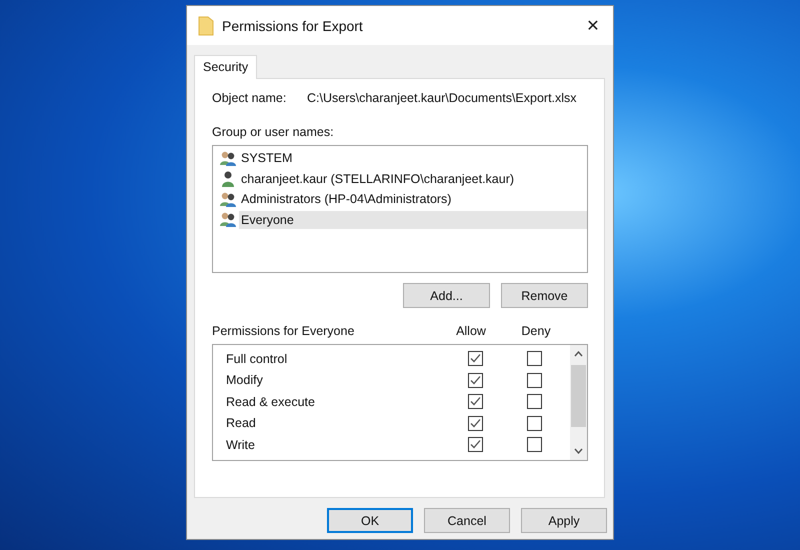  Describe the element at coordinates (413, 158) in the screenshot. I see `user-list-item: SYSTEM` at that location.